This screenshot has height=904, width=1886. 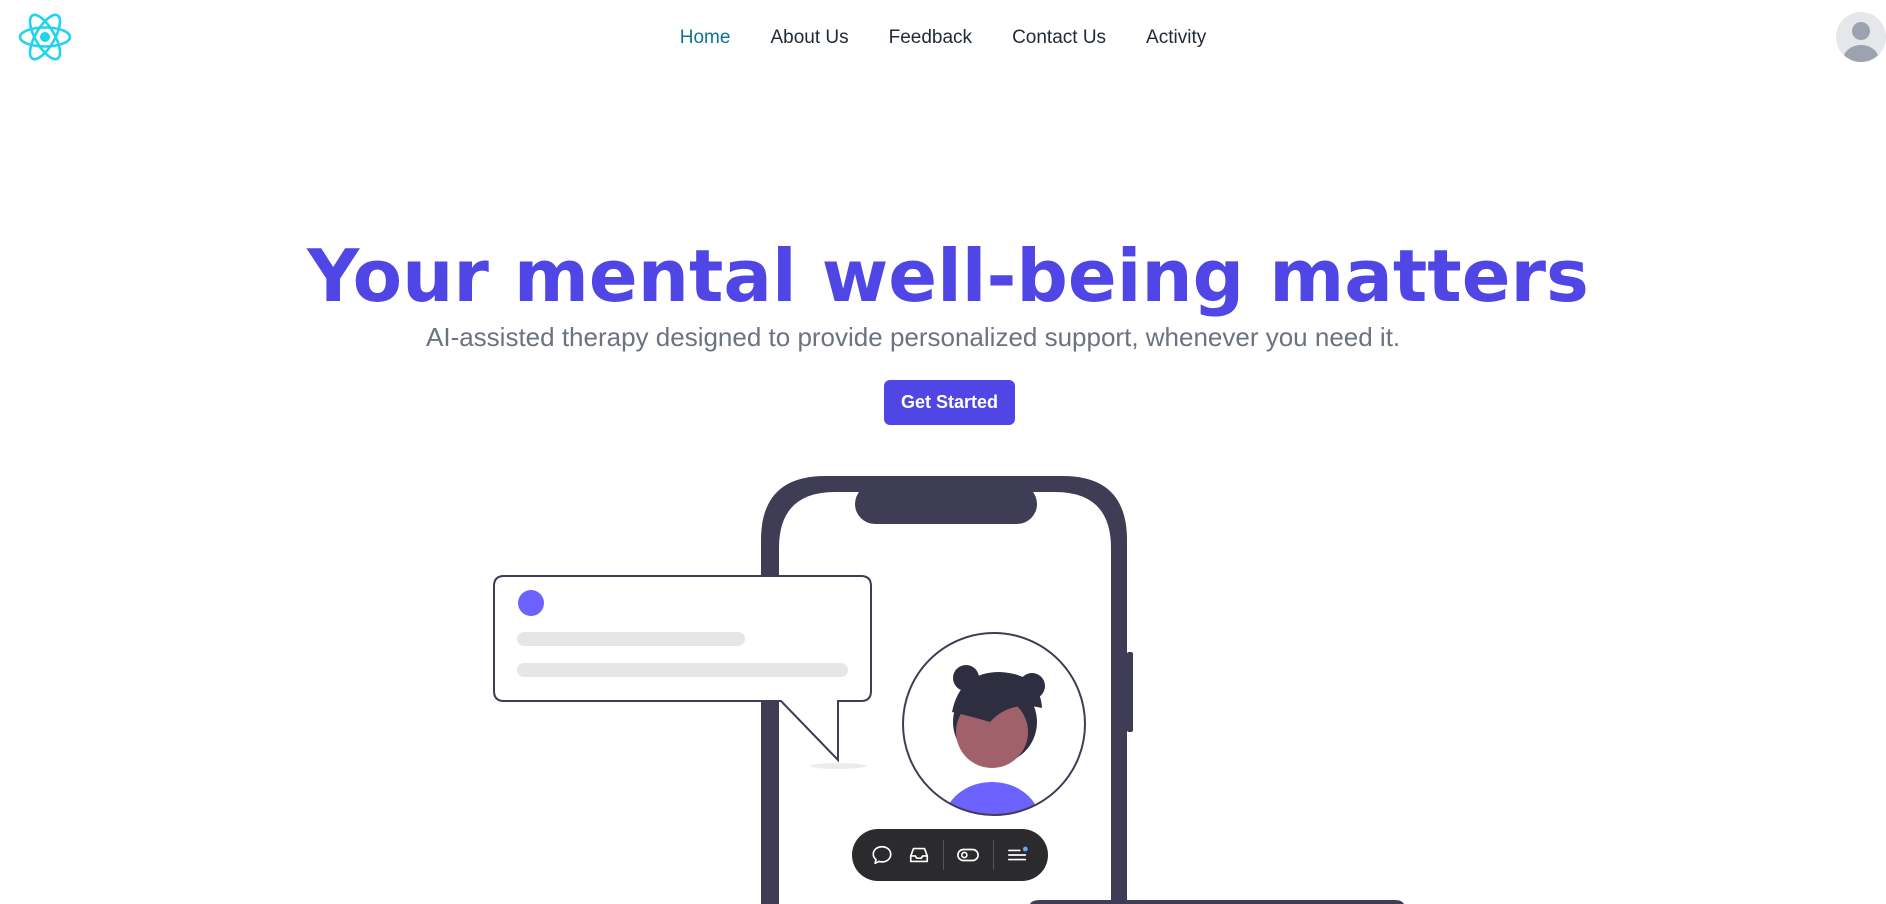 I want to click on floating-toolbar, so click(x=950, y=855).